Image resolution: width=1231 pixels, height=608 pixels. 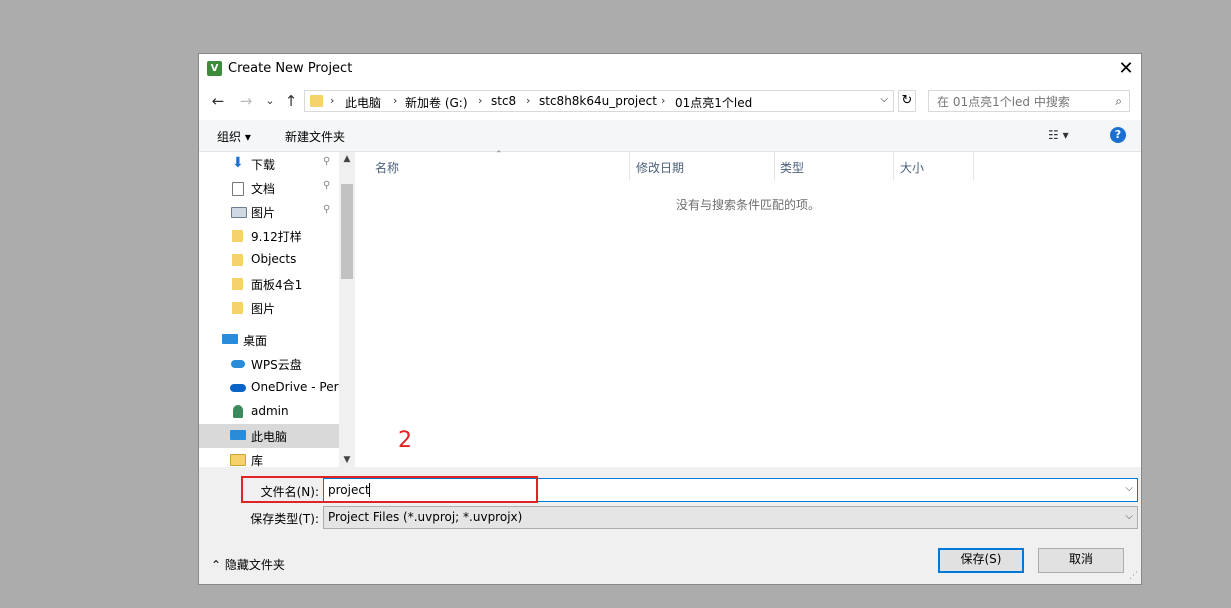 What do you see at coordinates (290, 68) in the screenshot?
I see `window-title: Create New Project` at bounding box center [290, 68].